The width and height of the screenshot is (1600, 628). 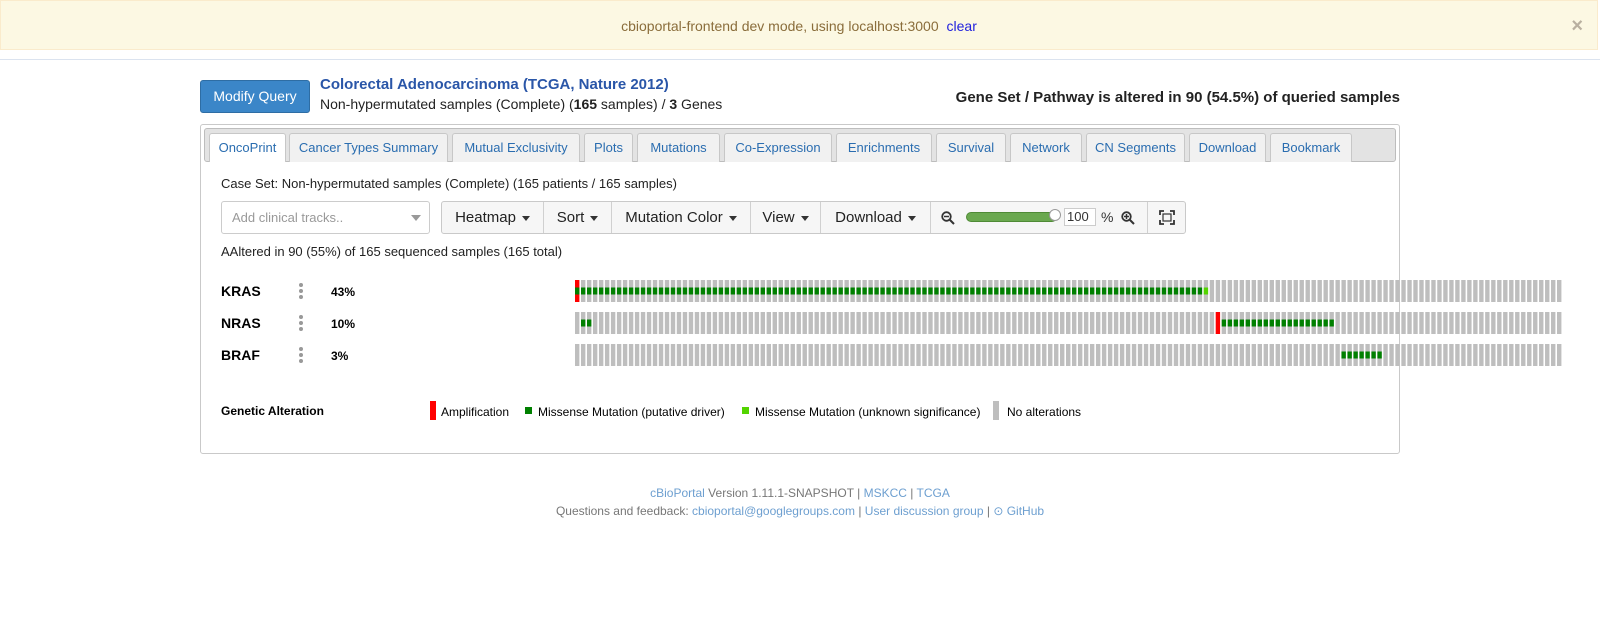 I want to click on tab-co-expression: Co-Expression, so click(x=778, y=147).